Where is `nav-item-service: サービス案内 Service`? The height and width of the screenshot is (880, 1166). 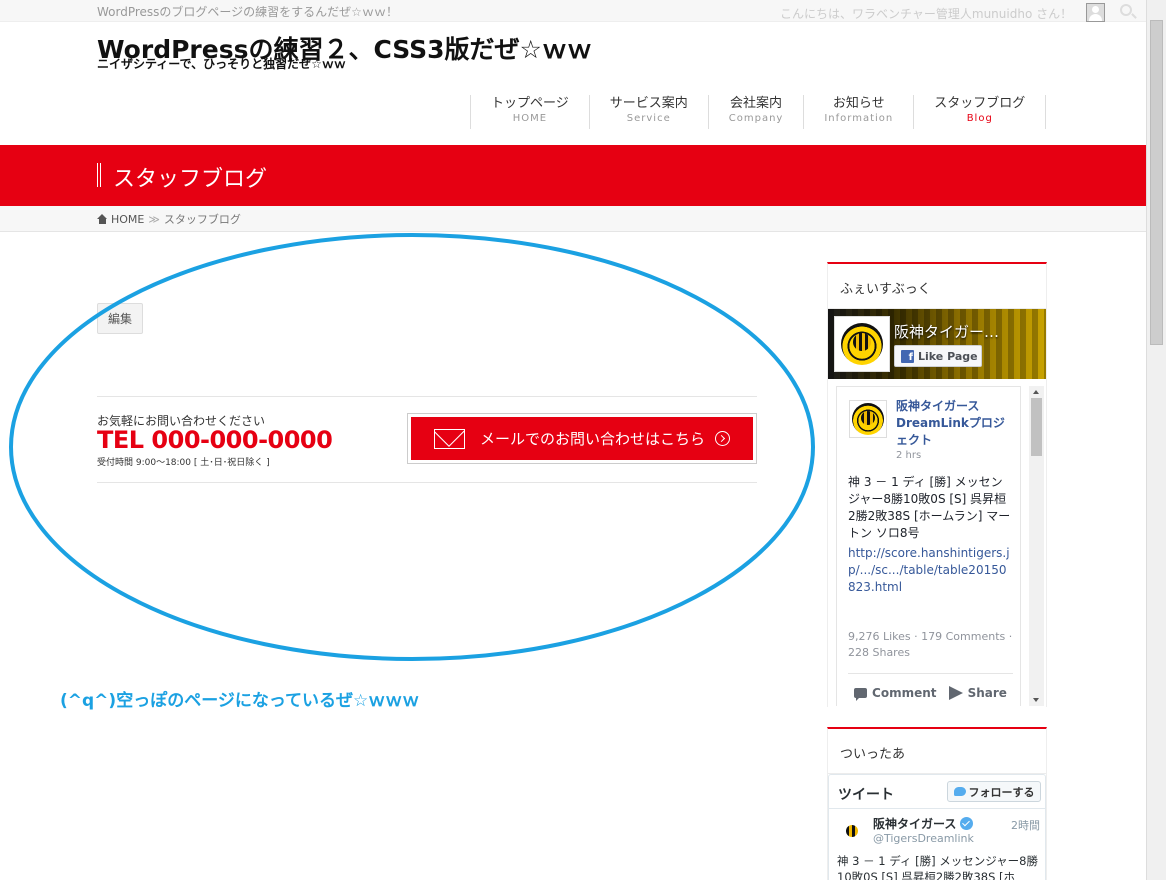
nav-item-service: サービス案内 Service is located at coordinates (648, 112).